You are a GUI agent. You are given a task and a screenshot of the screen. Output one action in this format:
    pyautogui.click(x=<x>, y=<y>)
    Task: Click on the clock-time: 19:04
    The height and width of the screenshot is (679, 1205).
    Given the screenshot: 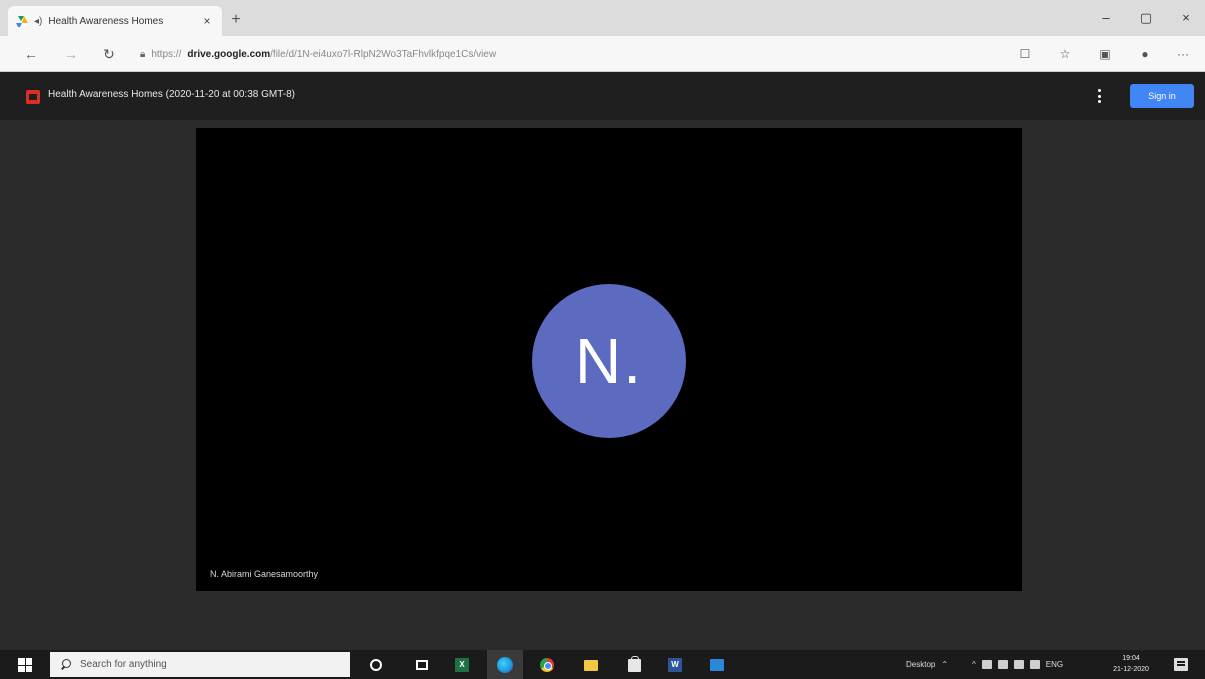 What is the action you would take?
    pyautogui.click(x=1131, y=658)
    